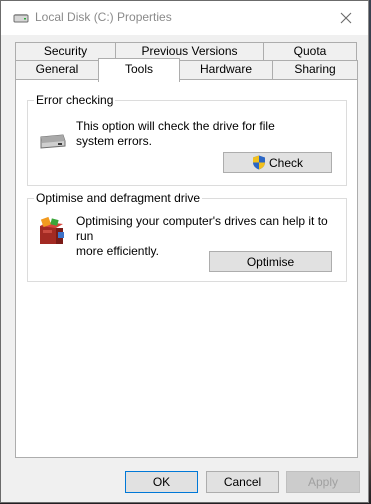 The height and width of the screenshot is (504, 371). What do you see at coordinates (53, 141) in the screenshot?
I see `hard-drive-icon` at bounding box center [53, 141].